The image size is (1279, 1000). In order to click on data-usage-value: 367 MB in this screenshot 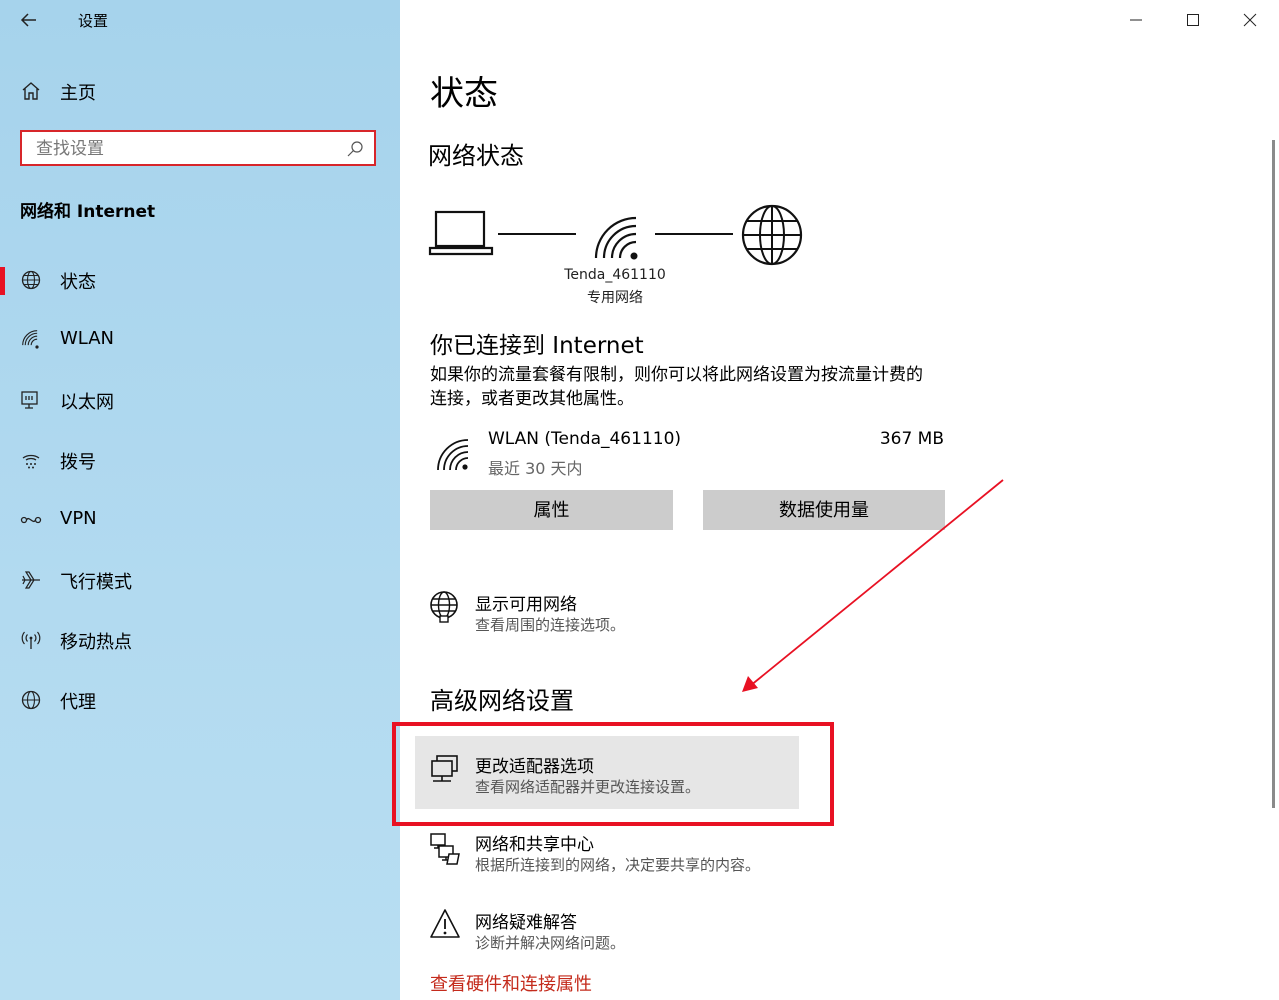, I will do `click(911, 439)`.